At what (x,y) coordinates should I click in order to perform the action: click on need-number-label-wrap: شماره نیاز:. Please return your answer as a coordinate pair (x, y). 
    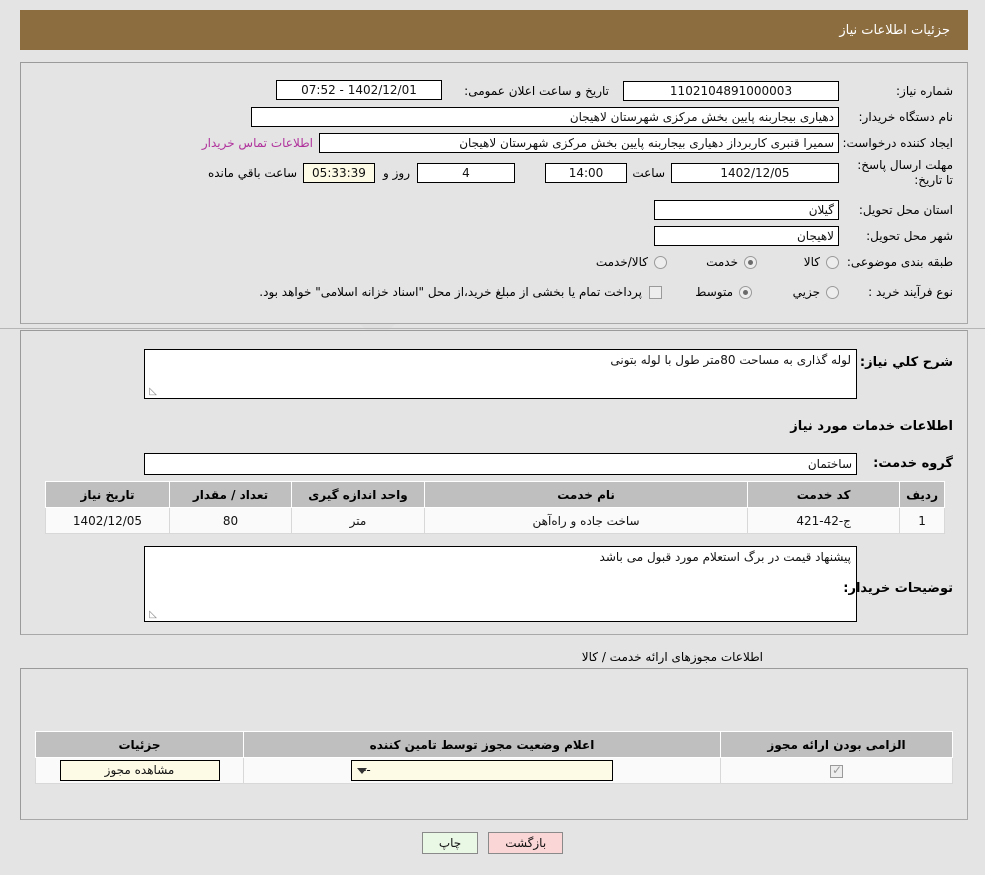
    Looking at the image, I should click on (924, 91).